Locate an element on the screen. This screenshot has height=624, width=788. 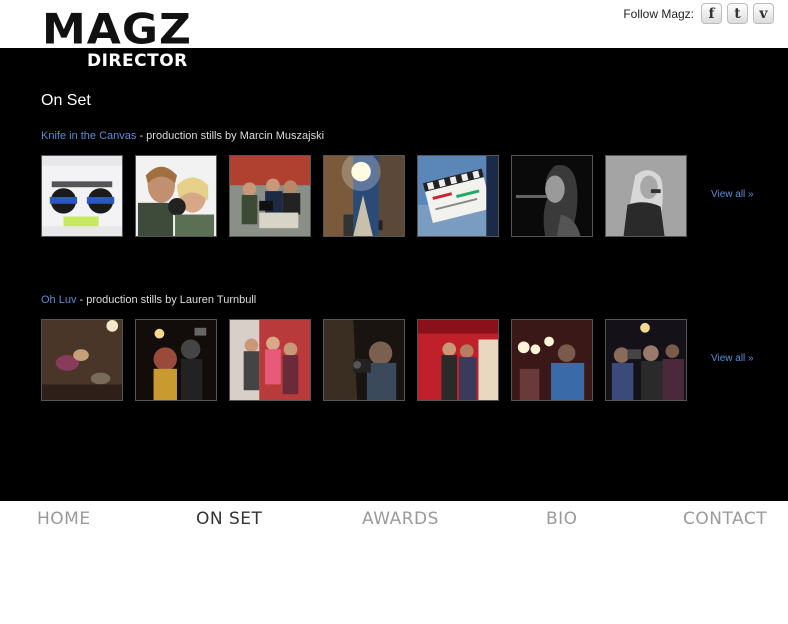
site-logo: MAGZ DIRECTOR is located at coordinates (117, 40).